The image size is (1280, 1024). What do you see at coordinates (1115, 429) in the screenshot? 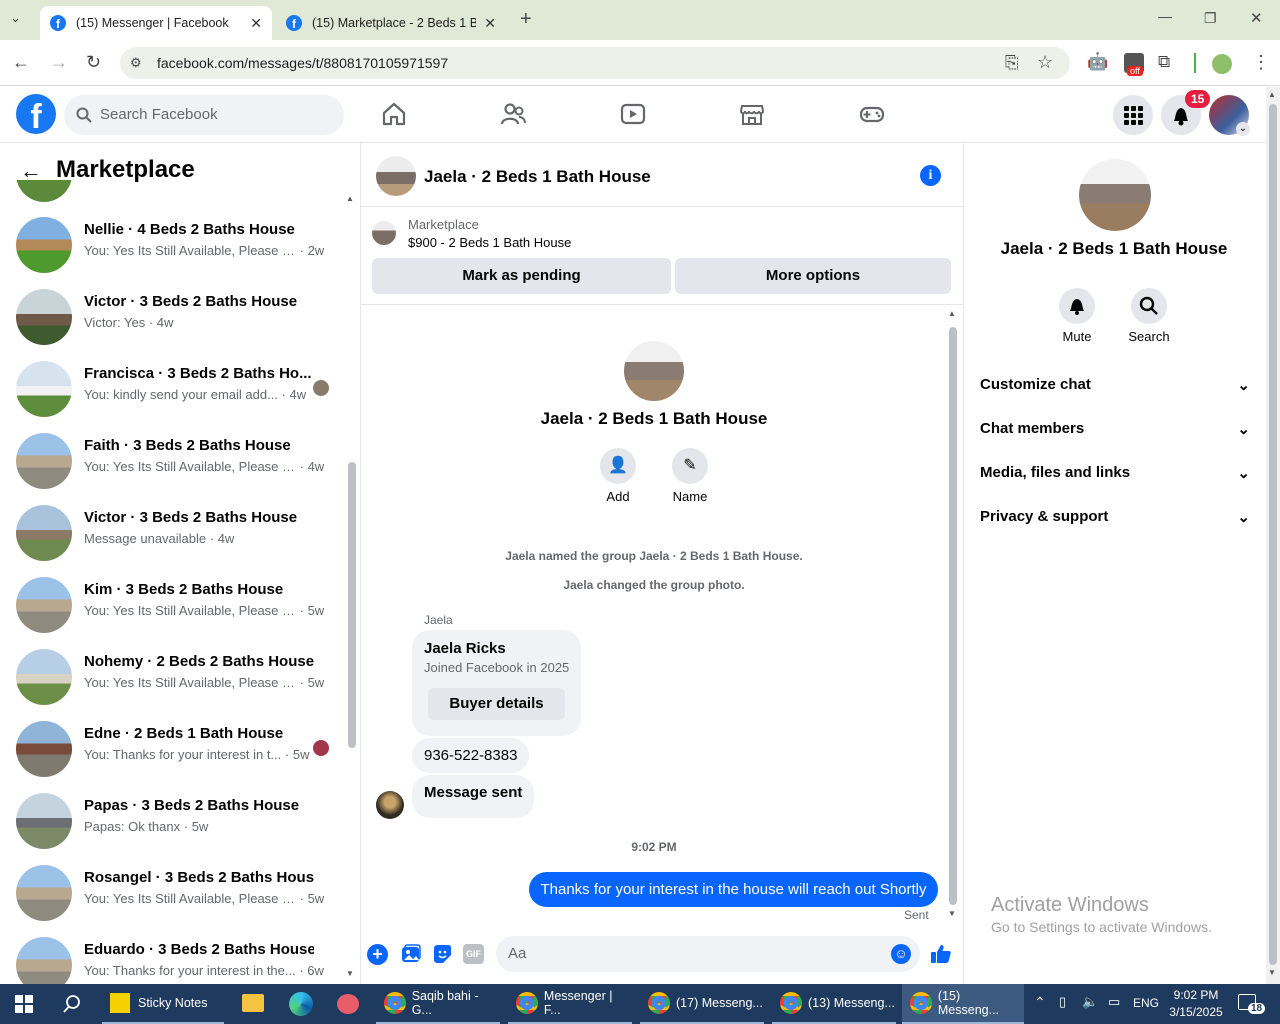
I see `chat-members-section: Chat members ⌄` at bounding box center [1115, 429].